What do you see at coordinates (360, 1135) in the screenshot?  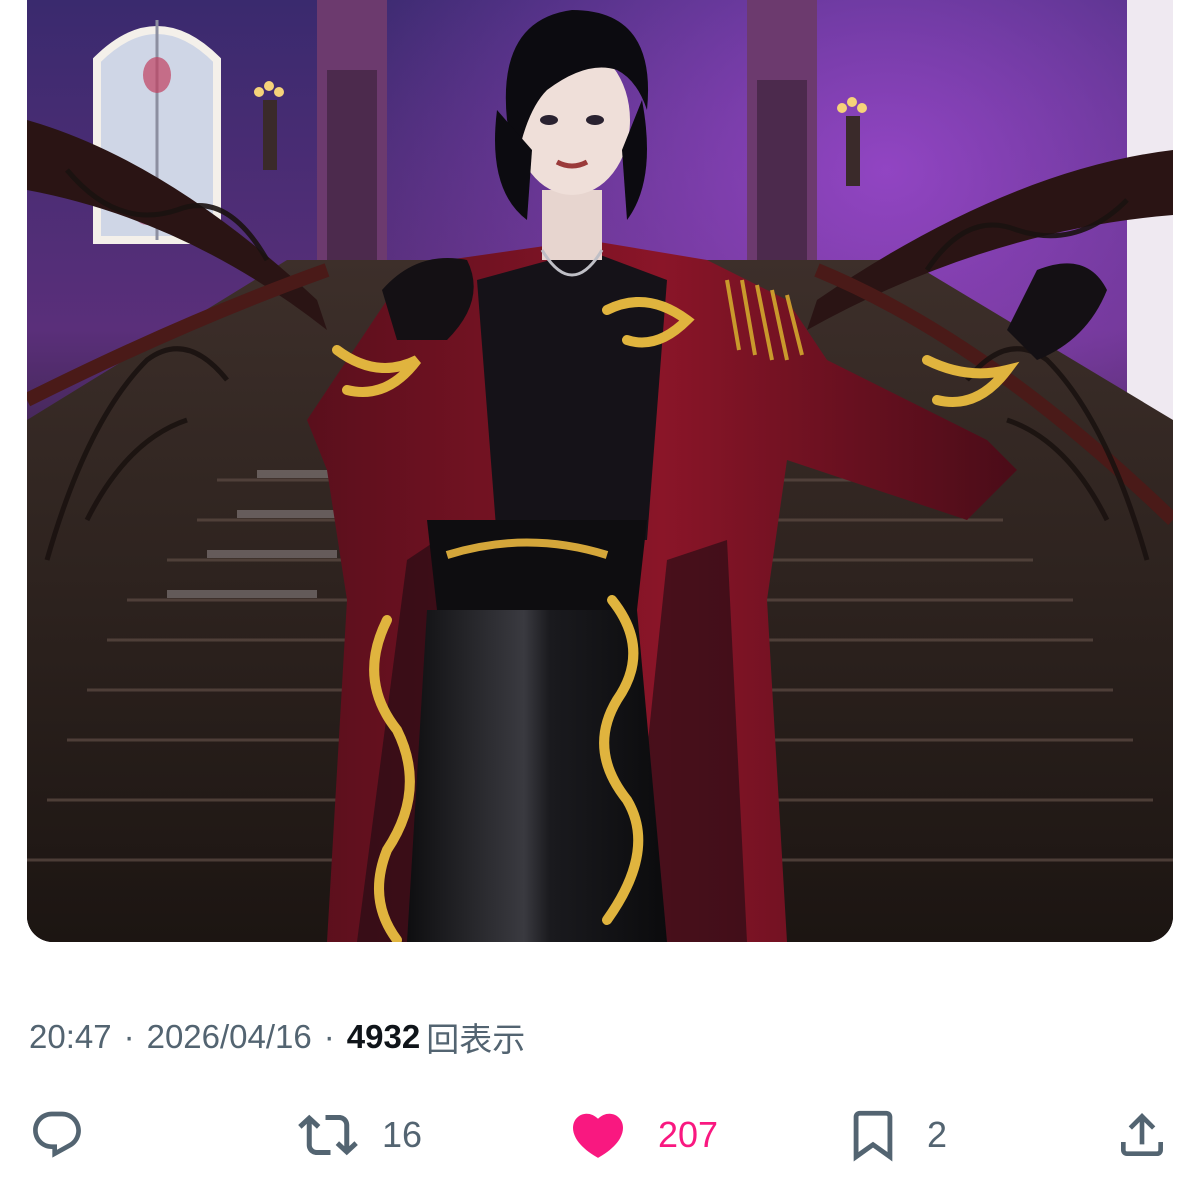 I see `retweet-button: 16` at bounding box center [360, 1135].